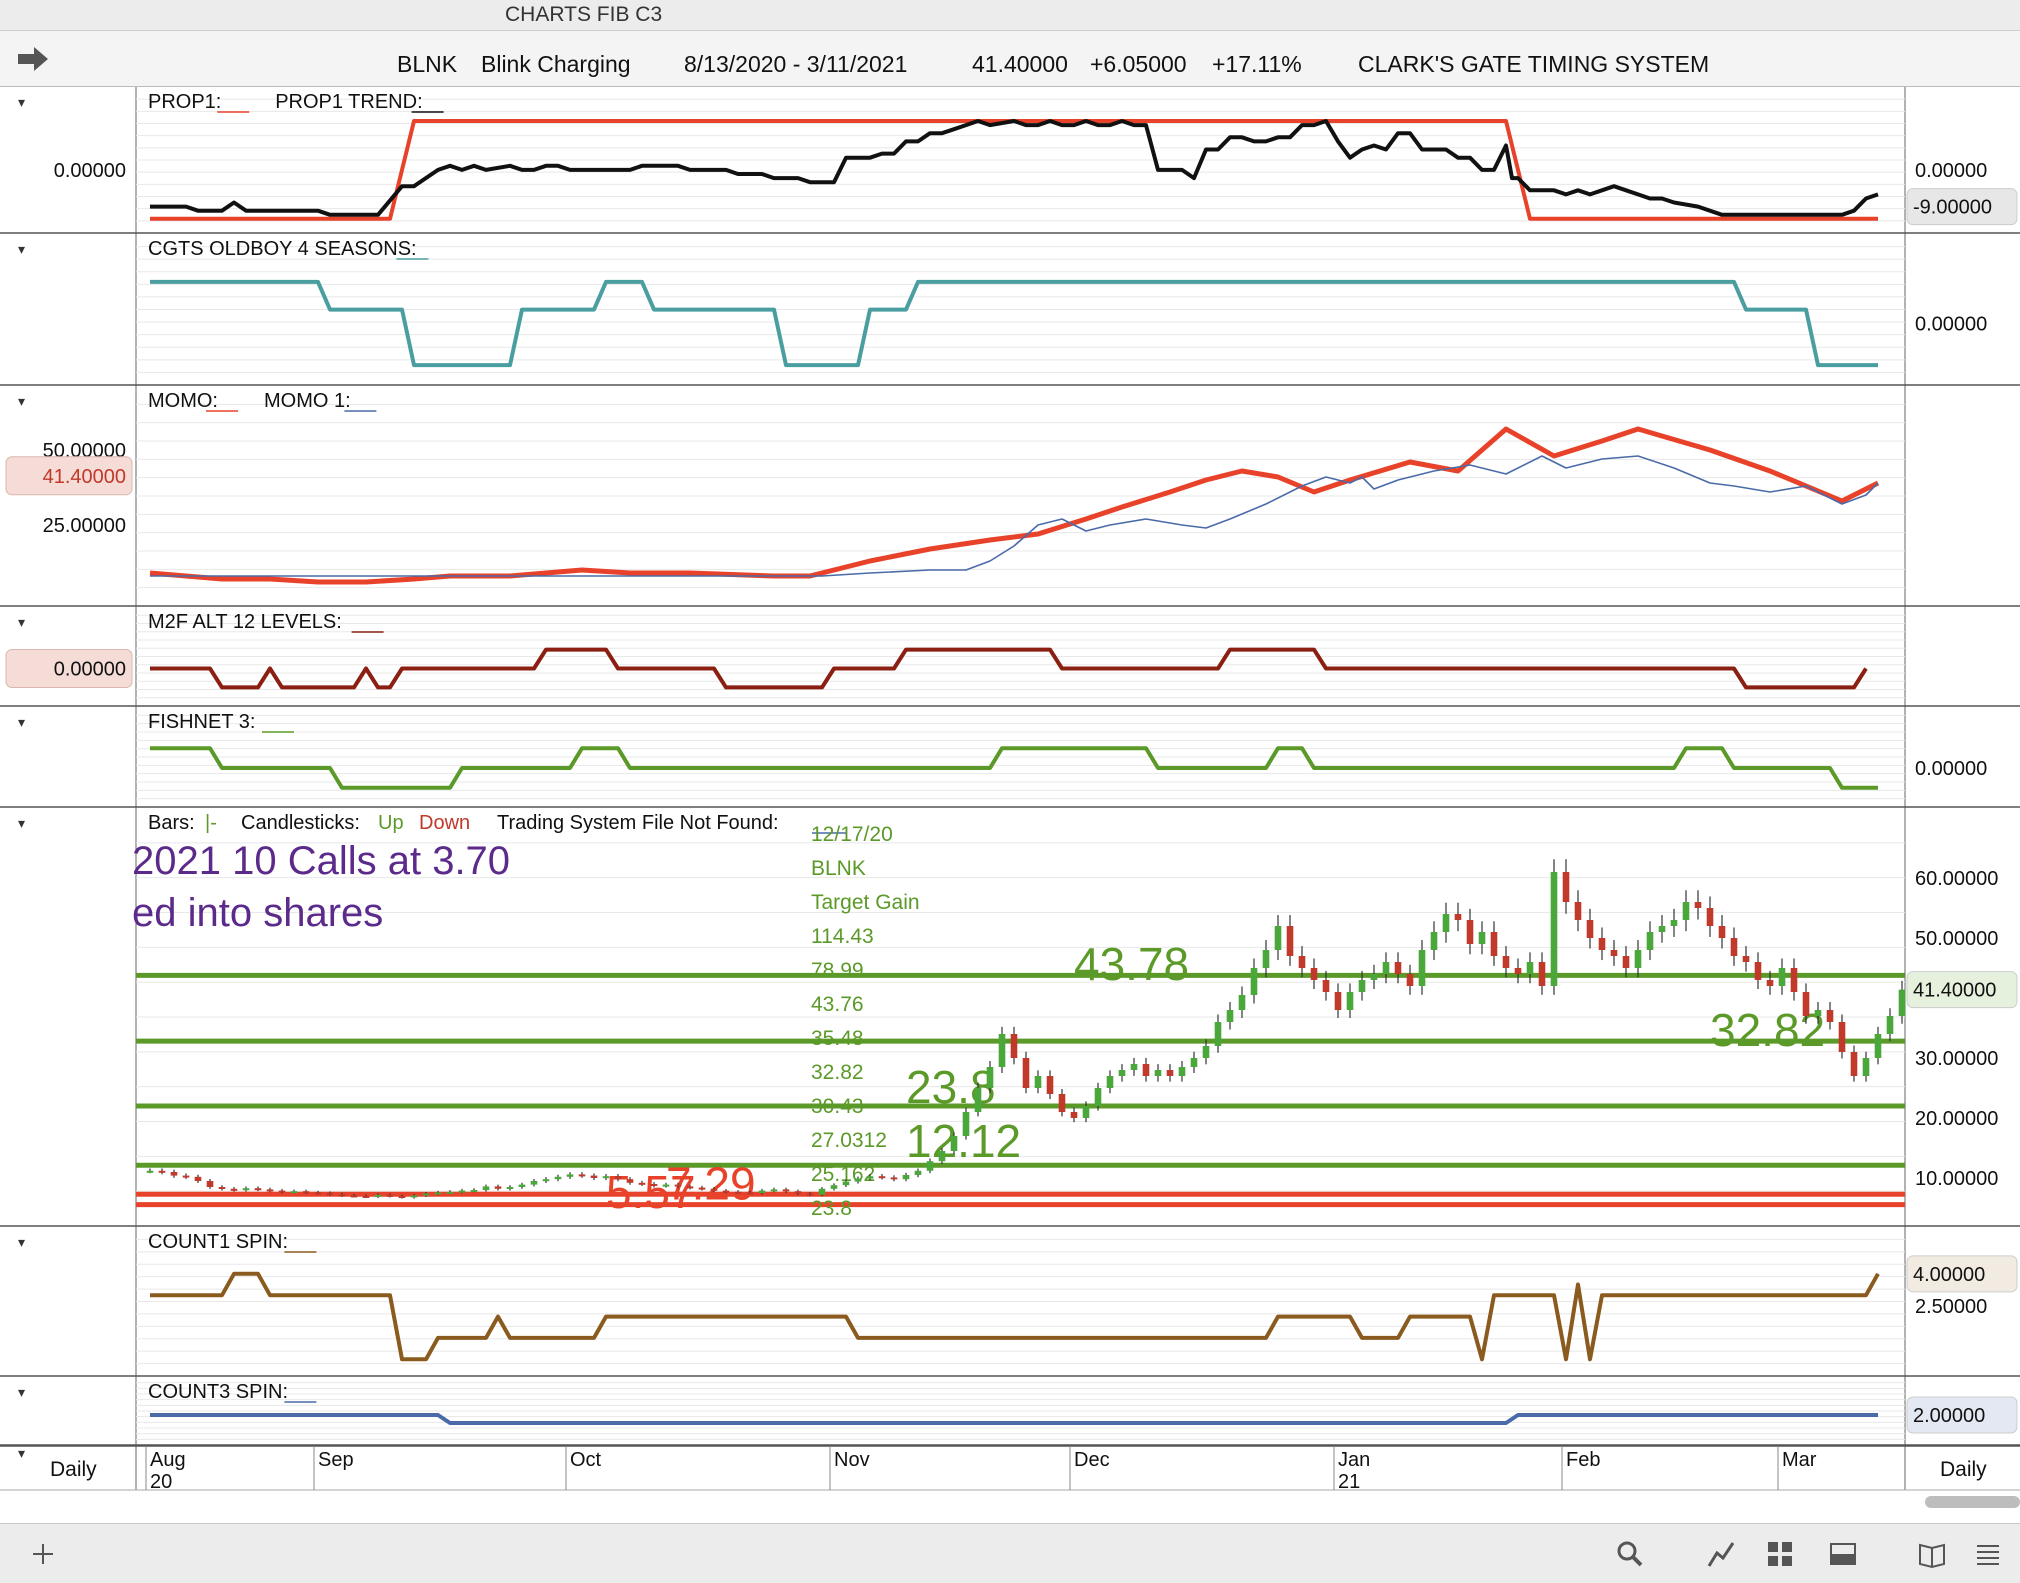 This screenshot has width=2020, height=1583. What do you see at coordinates (837, 970) in the screenshot?
I see `target-box-line: 78.99` at bounding box center [837, 970].